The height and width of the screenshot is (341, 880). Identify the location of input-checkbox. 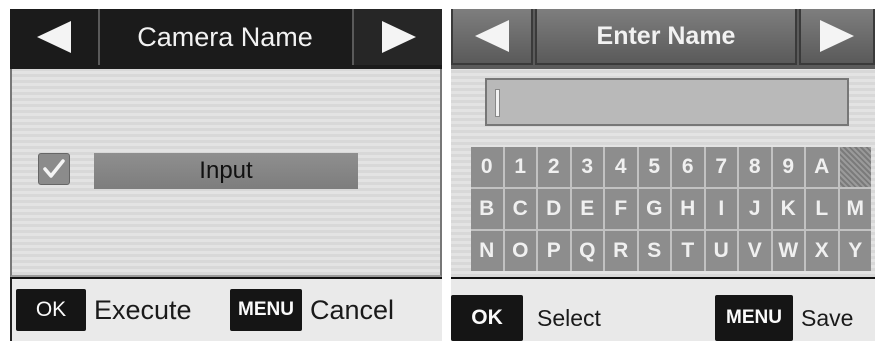
(54, 169).